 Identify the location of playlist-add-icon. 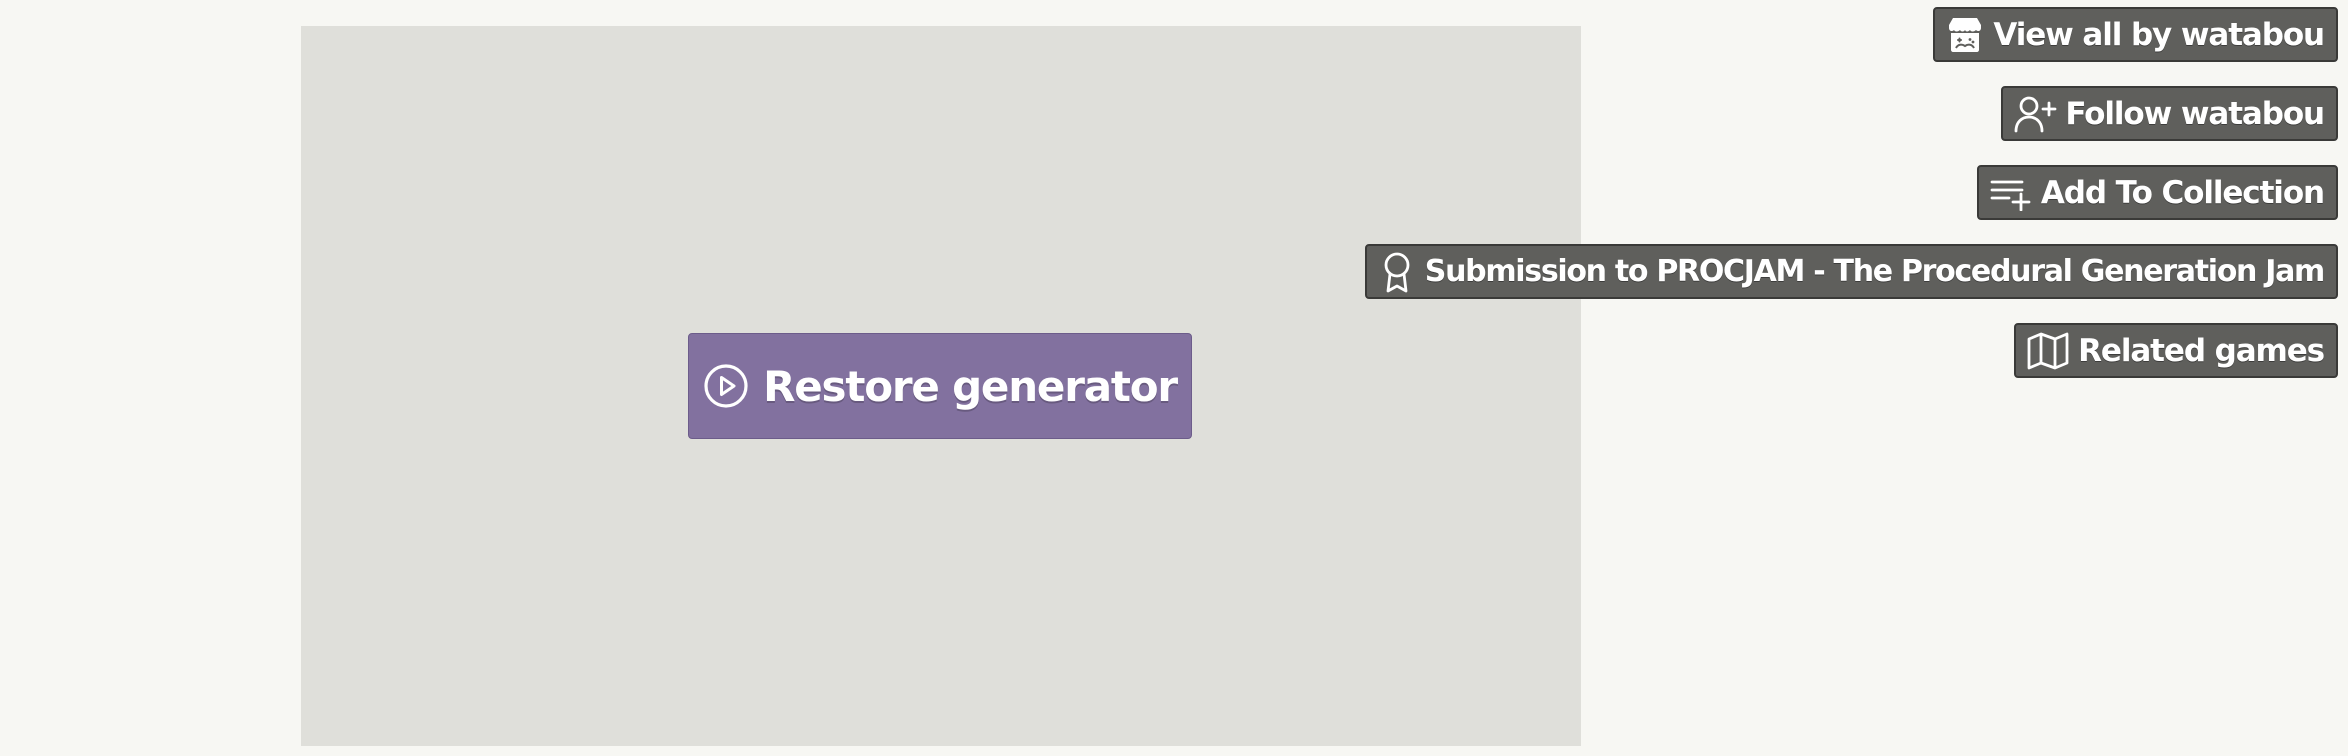
(2011, 193).